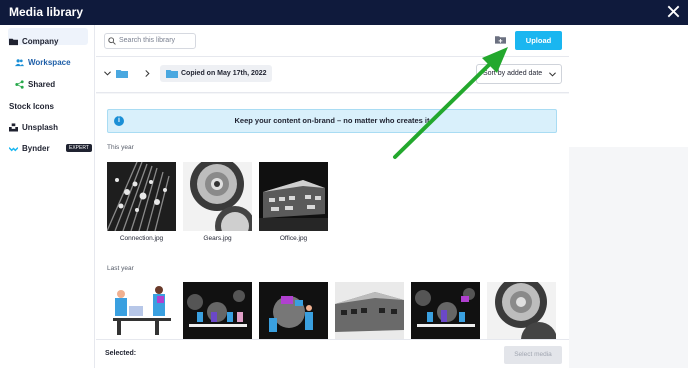 The image size is (688, 368). What do you see at coordinates (120, 268) in the screenshot?
I see `section-title-last-year: Last year` at bounding box center [120, 268].